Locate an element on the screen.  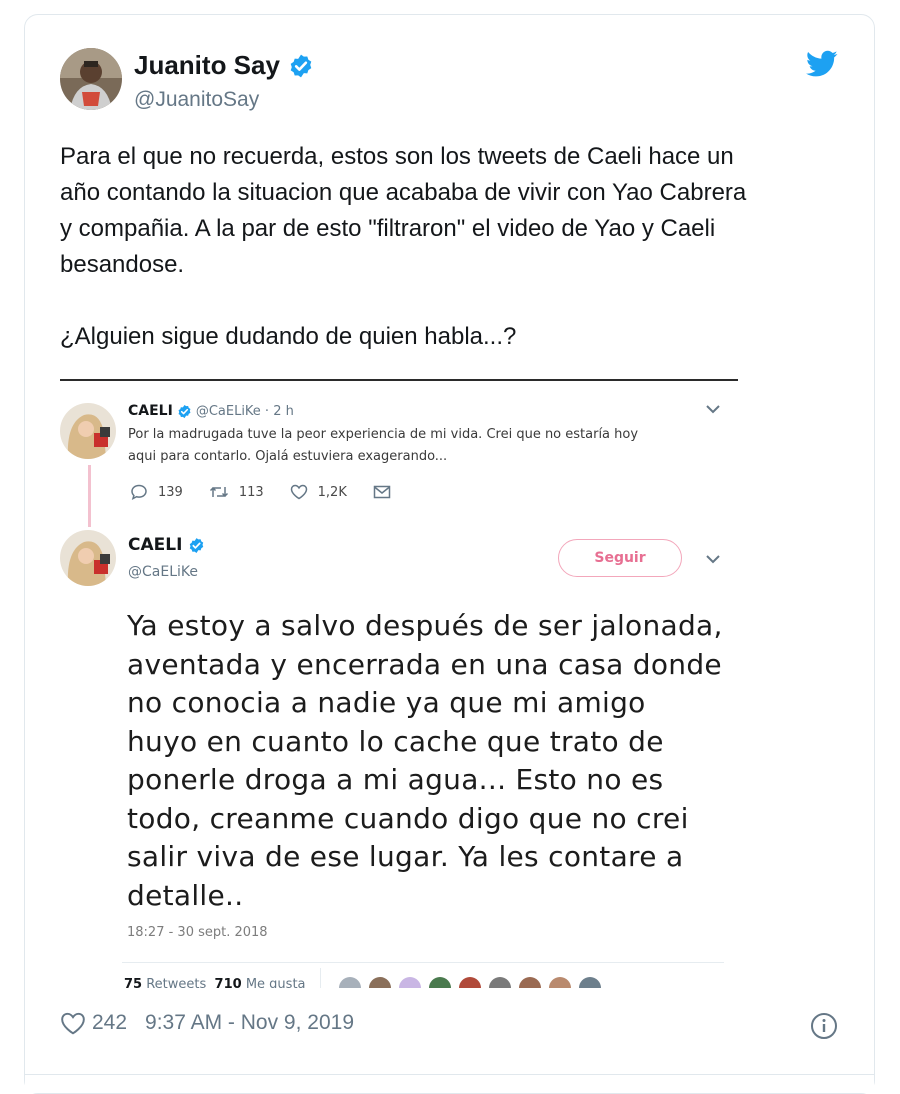
message-action is located at coordinates (387, 492).